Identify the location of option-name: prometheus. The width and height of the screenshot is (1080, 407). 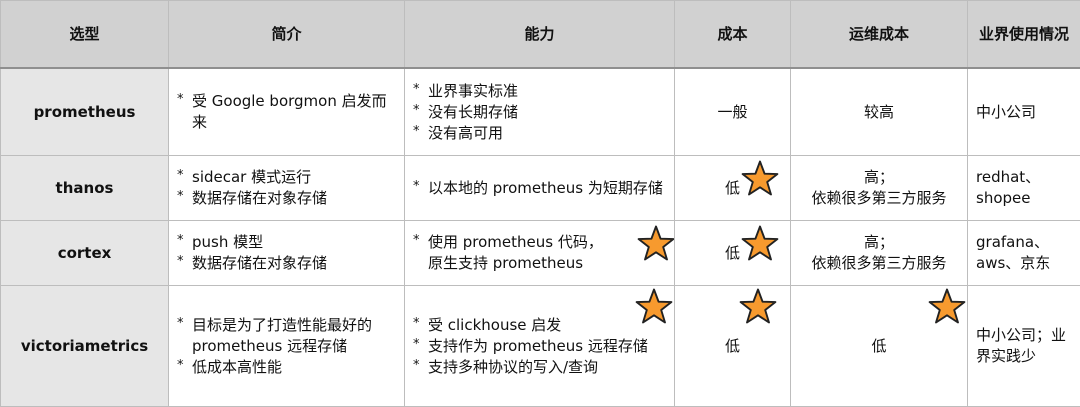
(85, 112).